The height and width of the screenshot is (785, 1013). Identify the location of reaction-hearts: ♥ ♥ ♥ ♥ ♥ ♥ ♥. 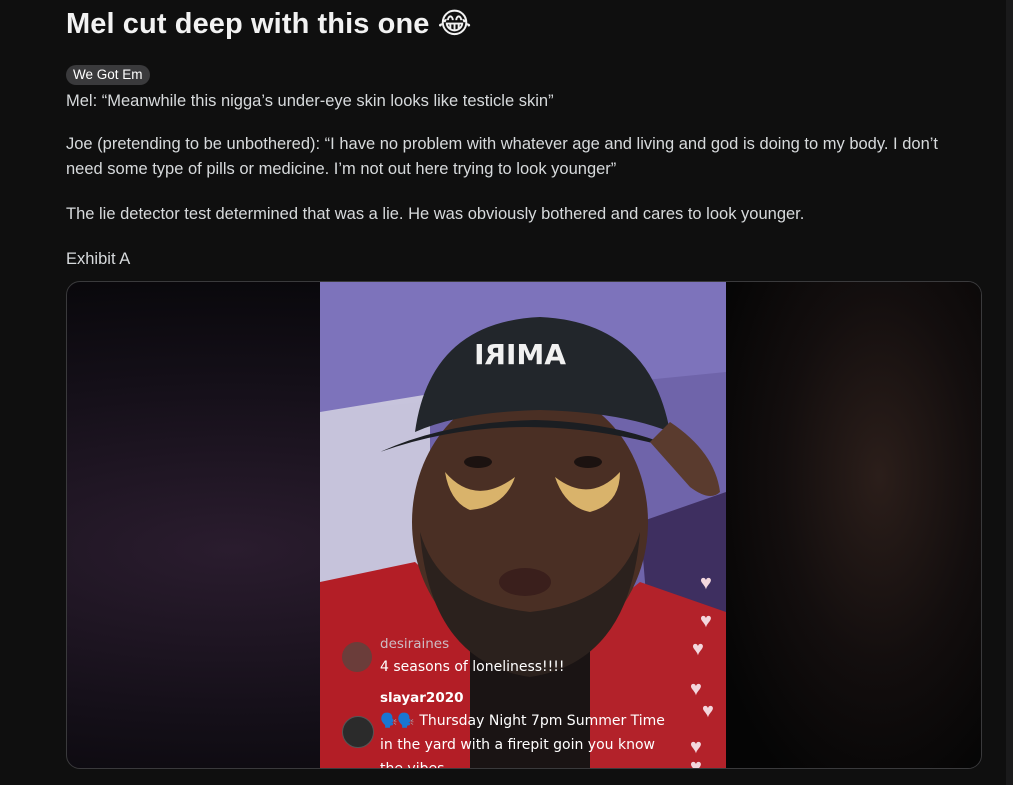
(700, 667).